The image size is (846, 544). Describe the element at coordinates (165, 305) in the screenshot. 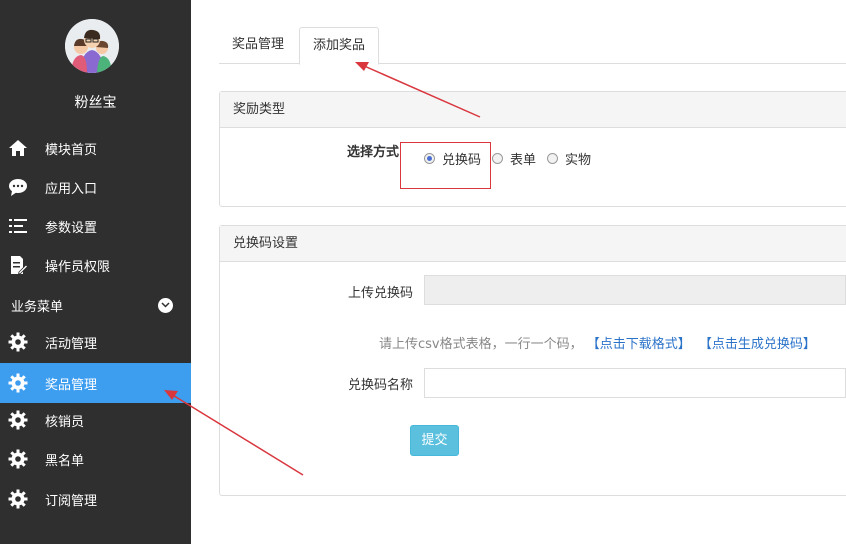

I see `chevron-down-icon` at that location.